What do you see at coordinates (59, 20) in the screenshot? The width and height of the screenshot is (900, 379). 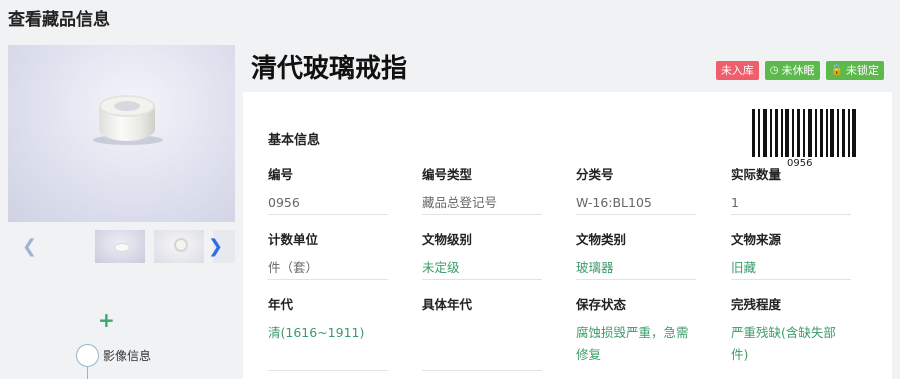 I see `page-title: 查看藏品信息` at bounding box center [59, 20].